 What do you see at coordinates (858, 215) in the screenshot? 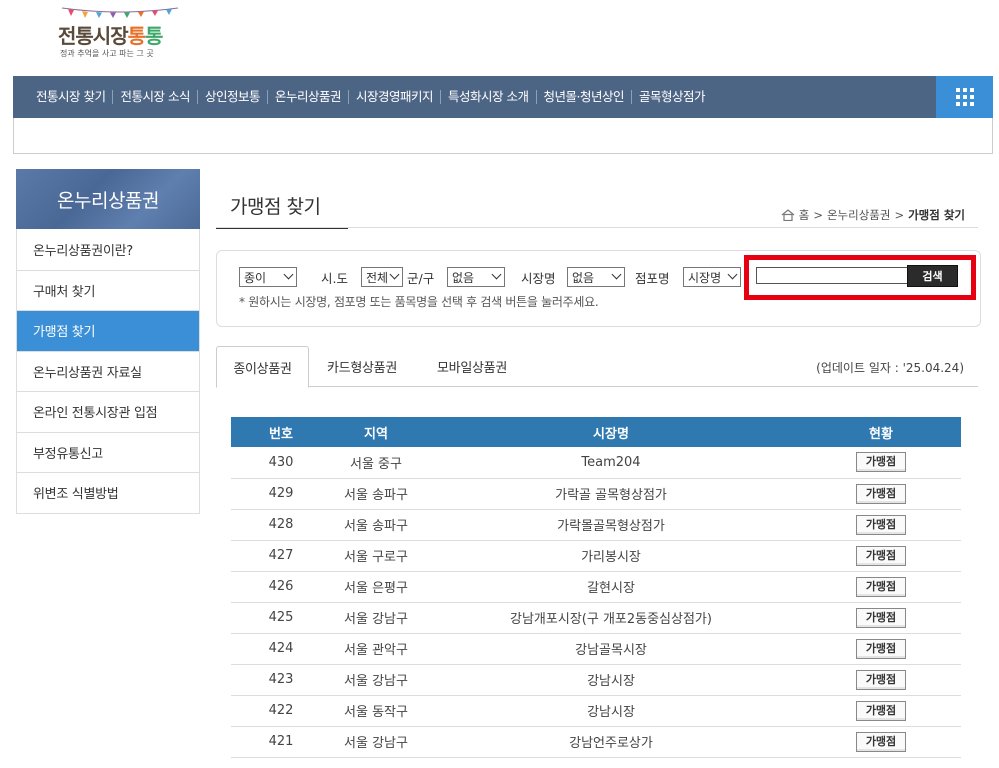
I see `breadcrumb-level1: 온누리상품권` at bounding box center [858, 215].